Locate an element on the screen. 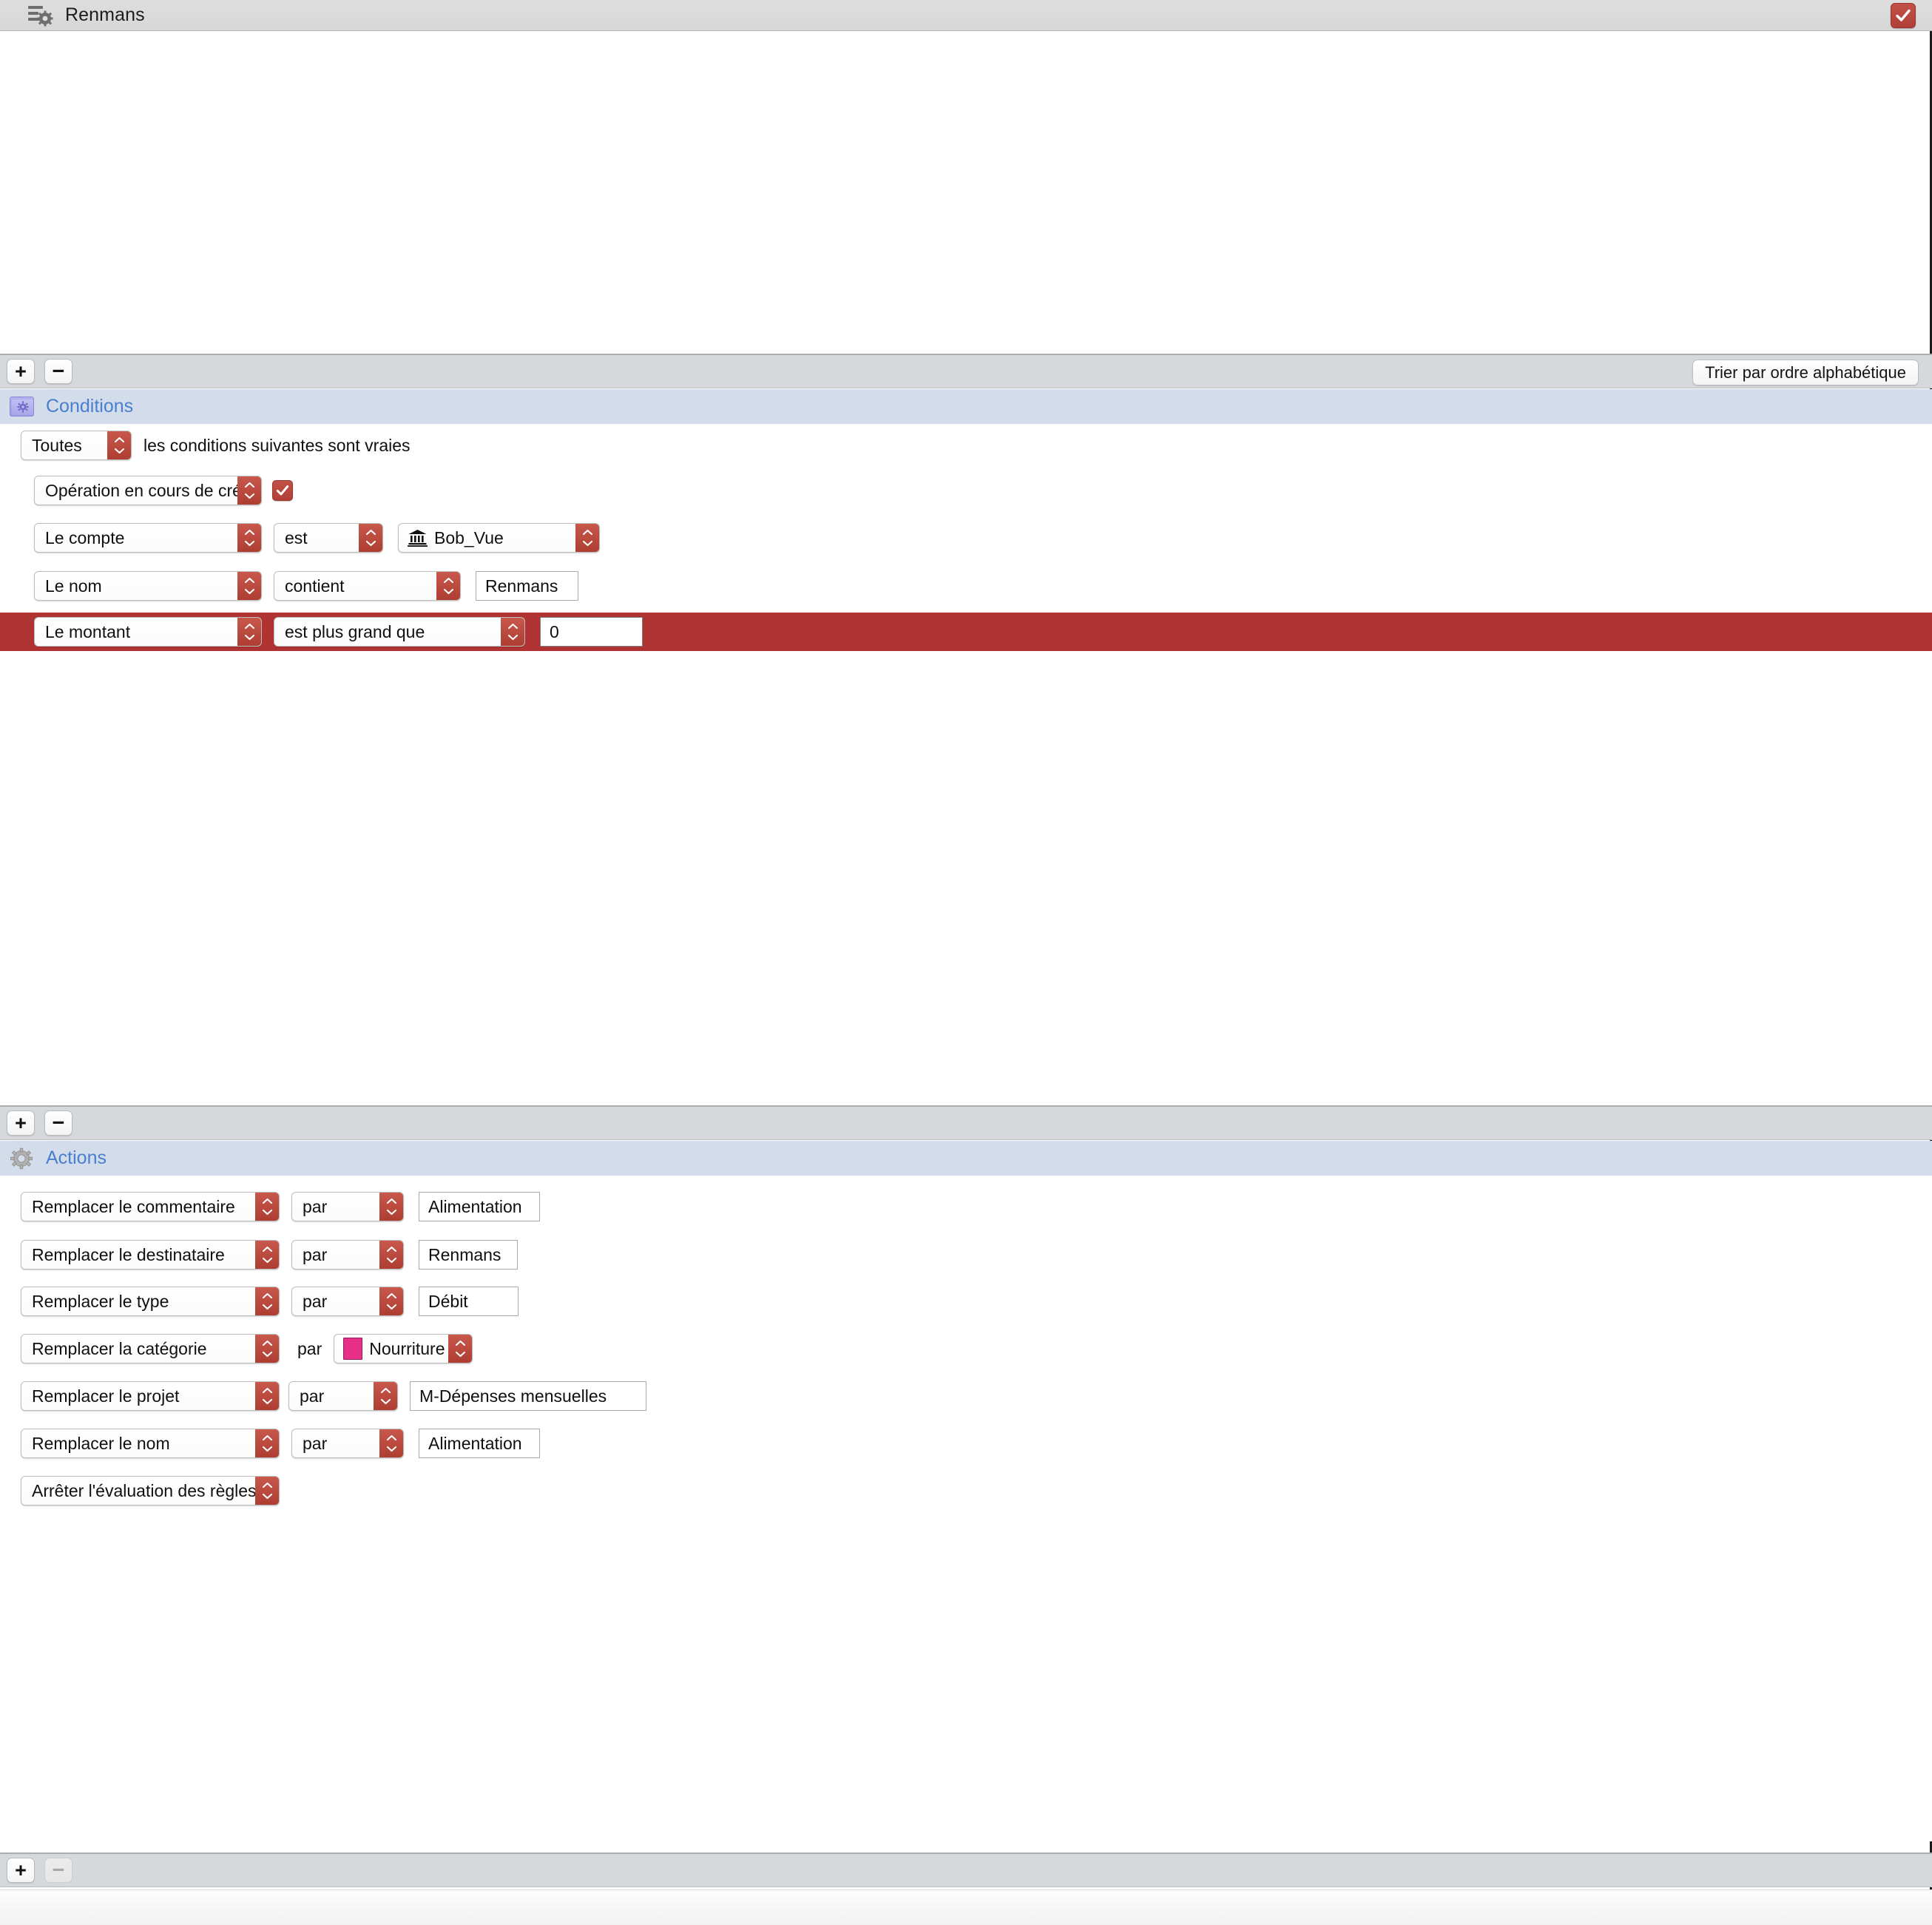  action-row-6: Remplacer le nom par Alimentation is located at coordinates (966, 1443).